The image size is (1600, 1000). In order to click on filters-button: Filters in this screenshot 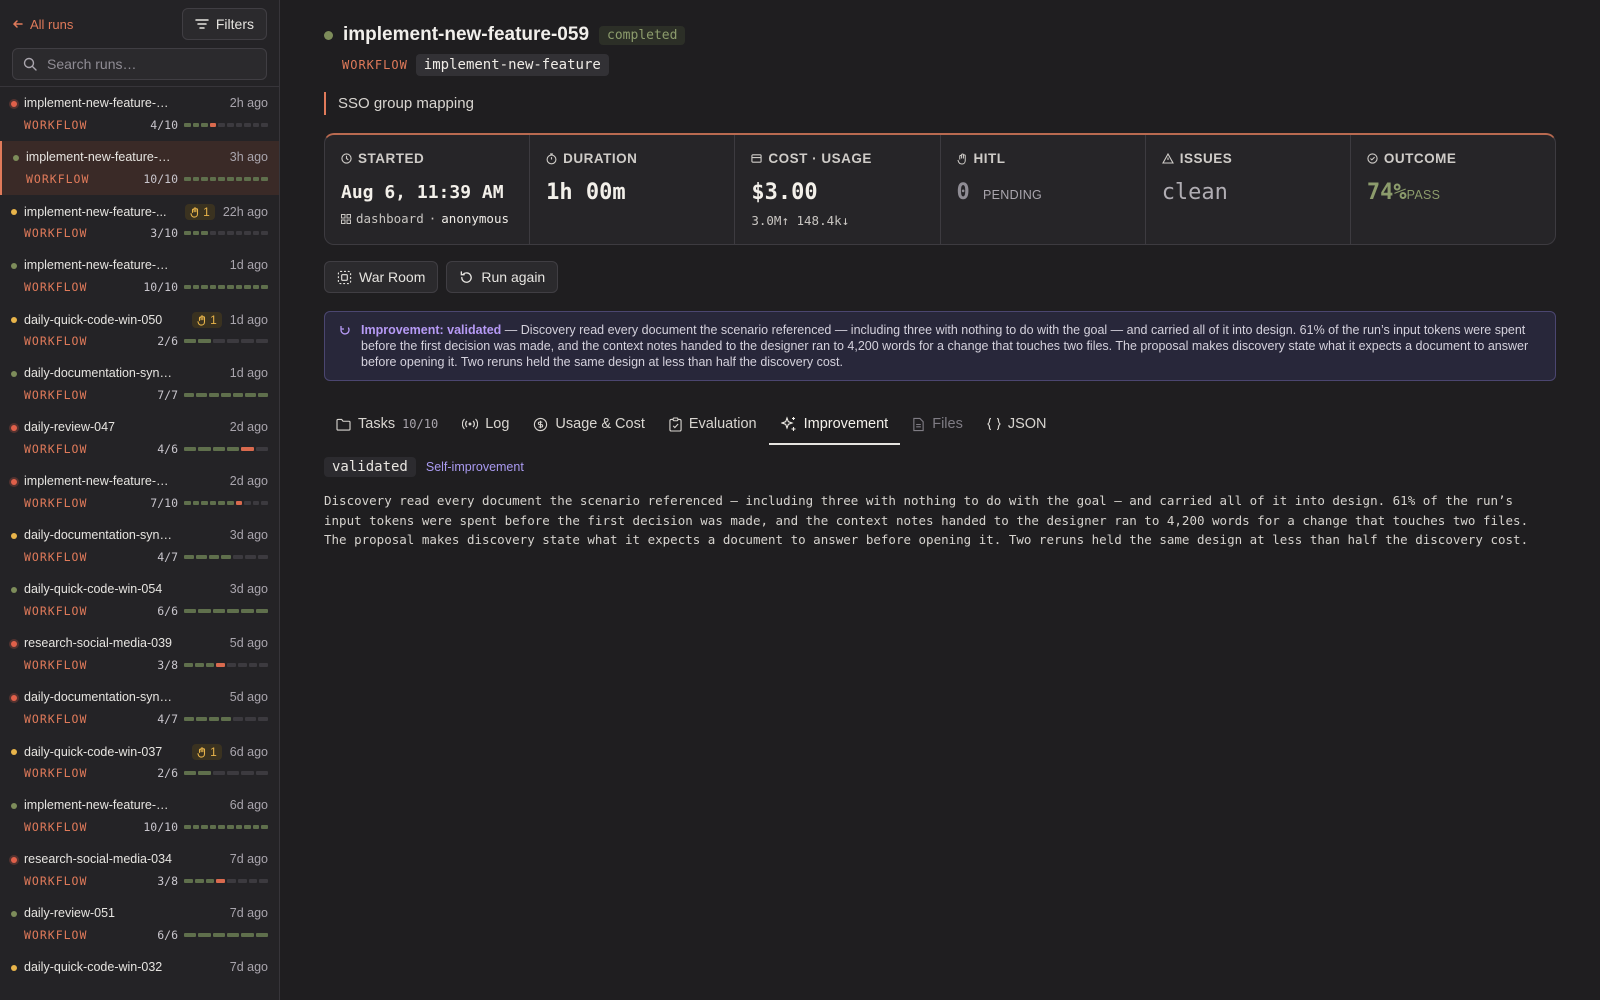, I will do `click(224, 24)`.